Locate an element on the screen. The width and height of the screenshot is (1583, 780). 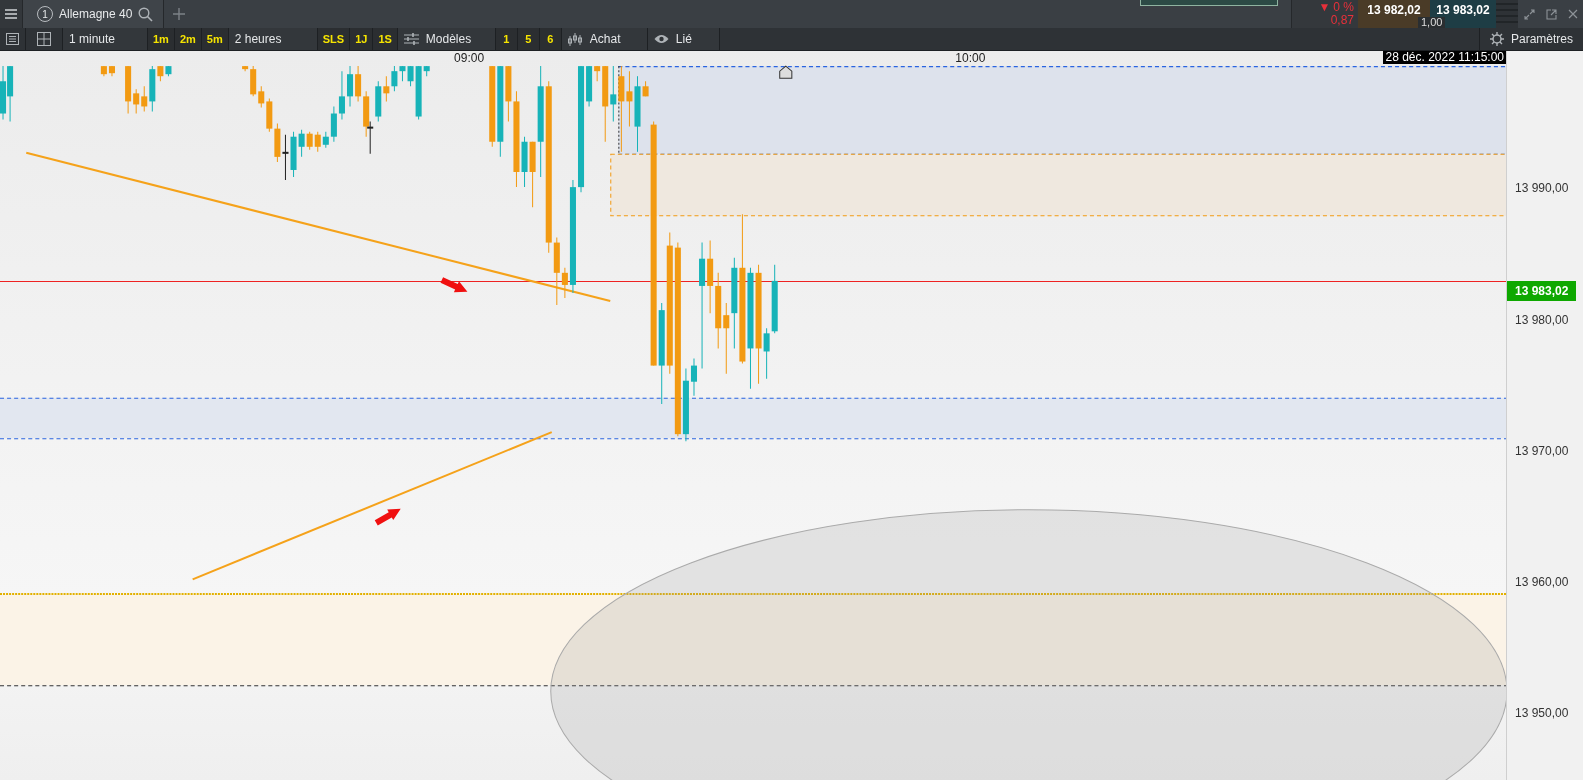
change-value: 0,87 is located at coordinates (1342, 20).